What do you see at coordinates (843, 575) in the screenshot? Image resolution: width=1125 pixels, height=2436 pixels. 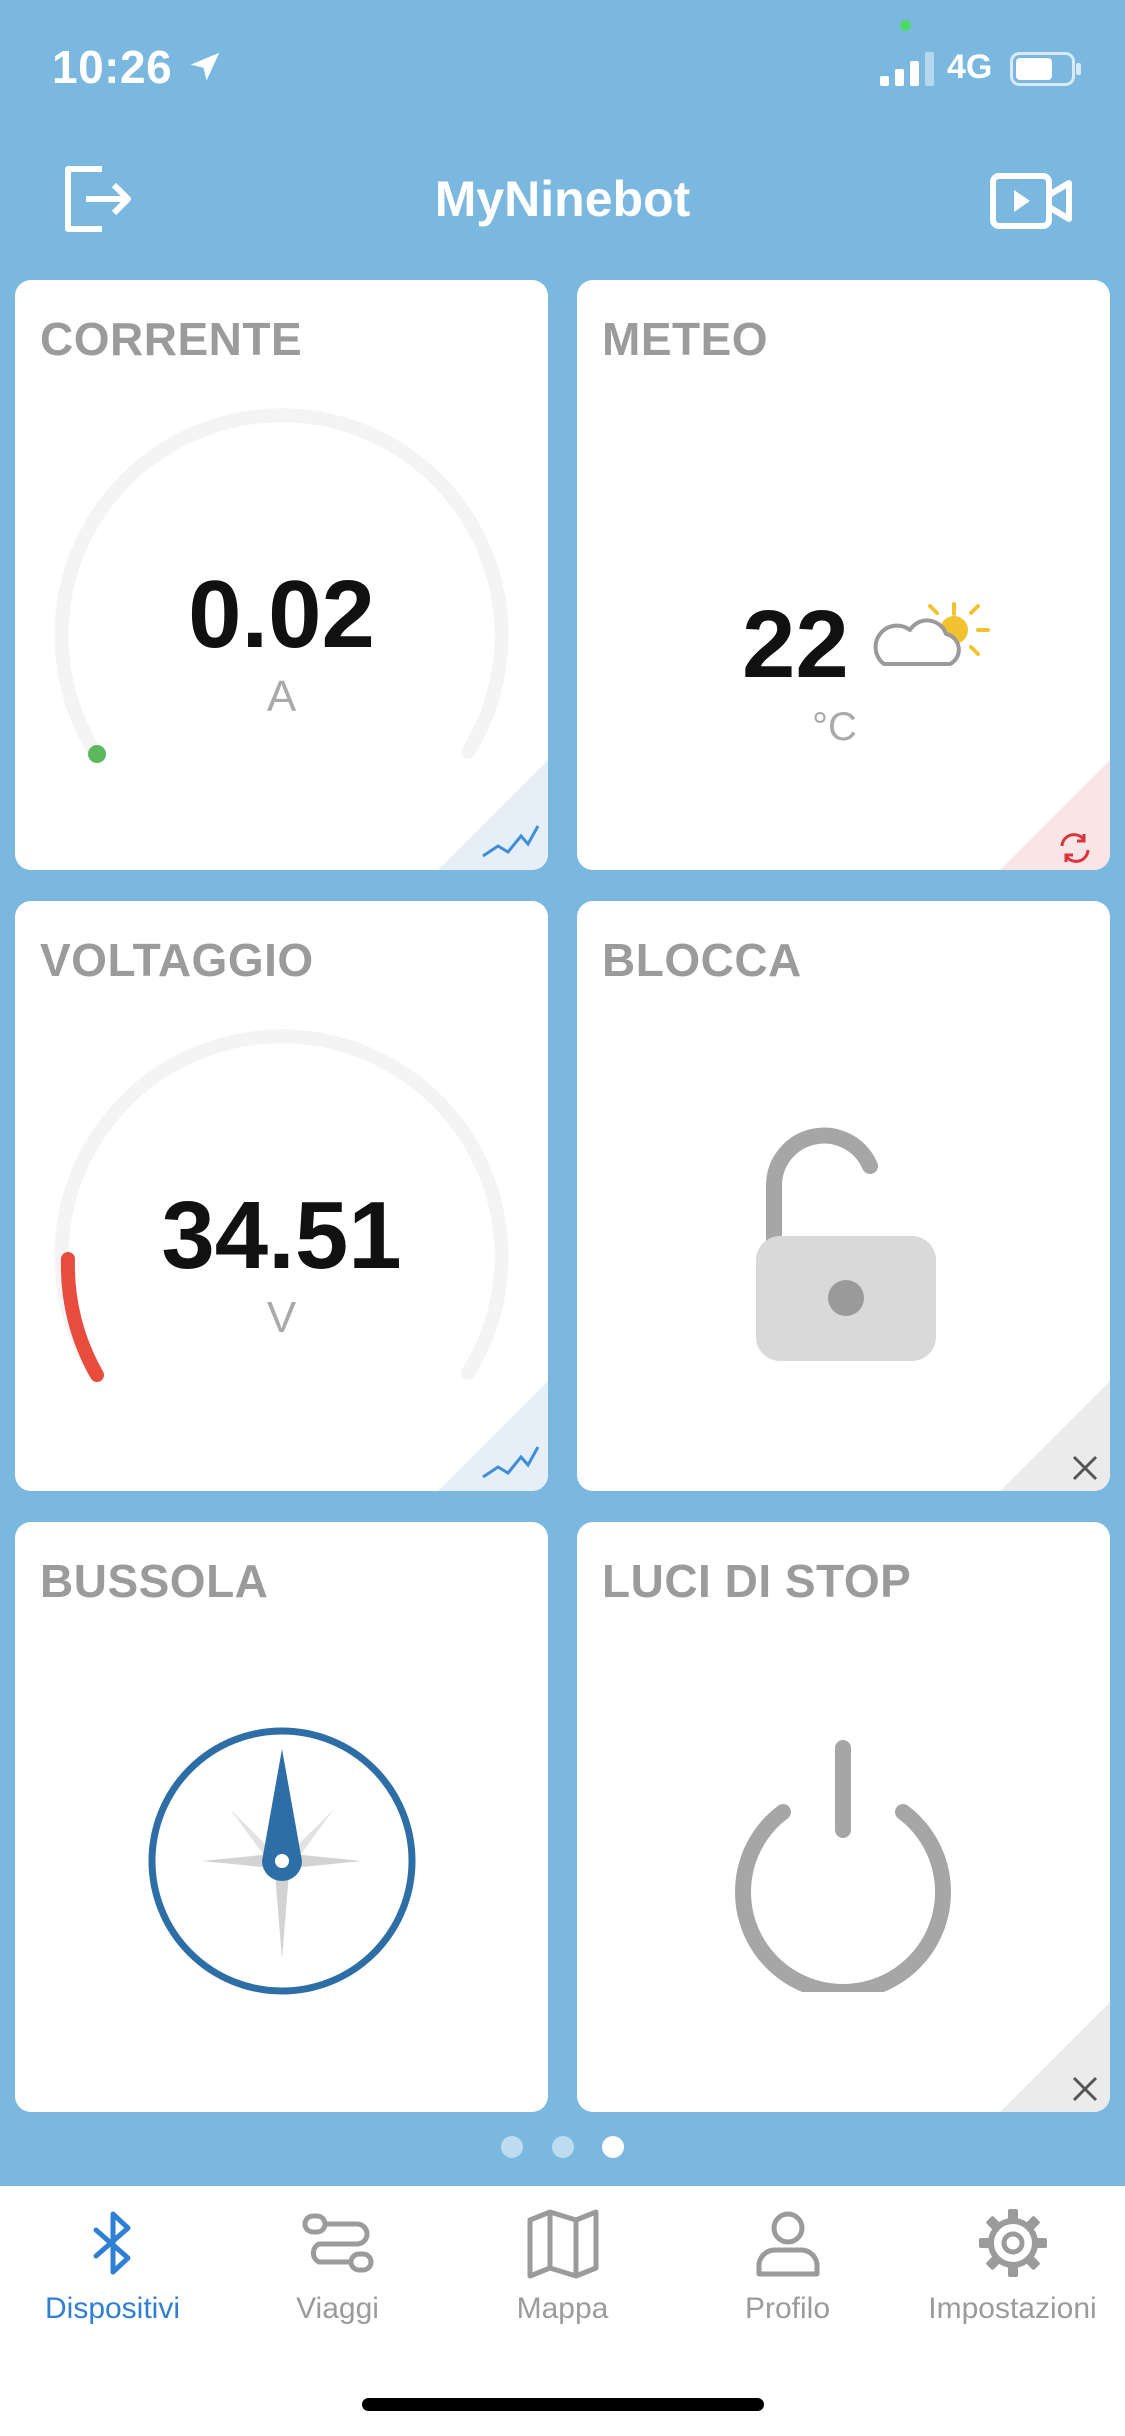 I see `weather-card: METEO 22 °C` at bounding box center [843, 575].